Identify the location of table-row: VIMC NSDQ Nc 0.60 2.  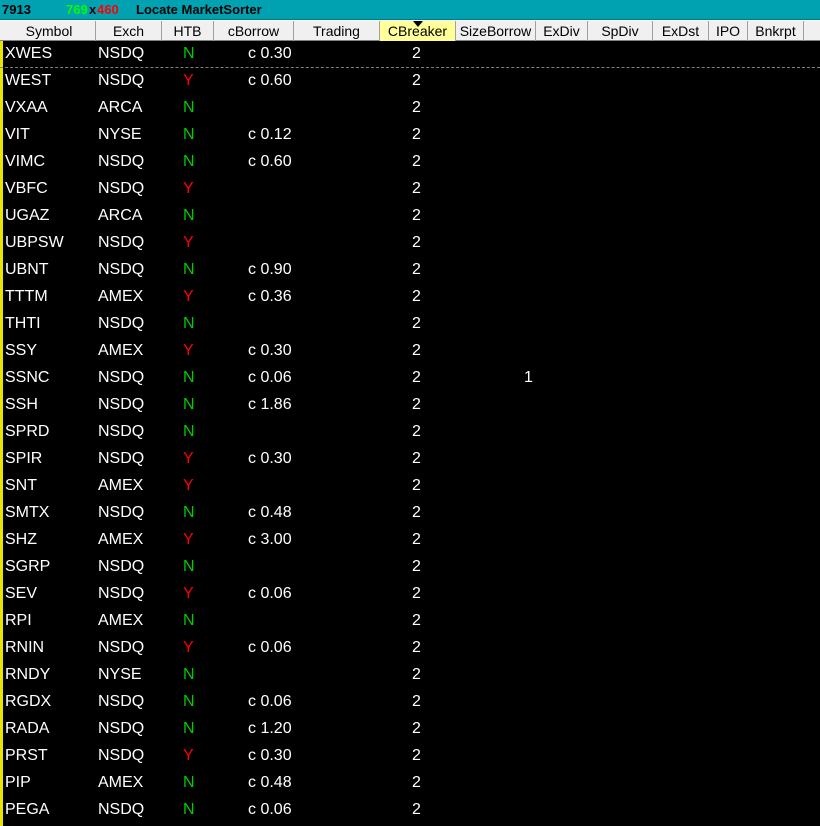
(410, 162).